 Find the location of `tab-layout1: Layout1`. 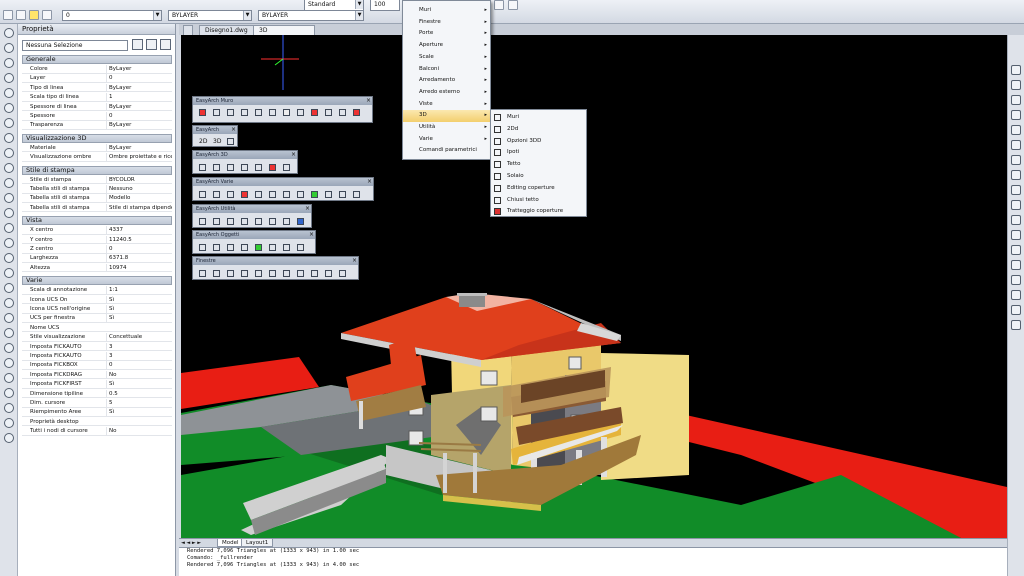

tab-layout1: Layout1 is located at coordinates (257, 543).